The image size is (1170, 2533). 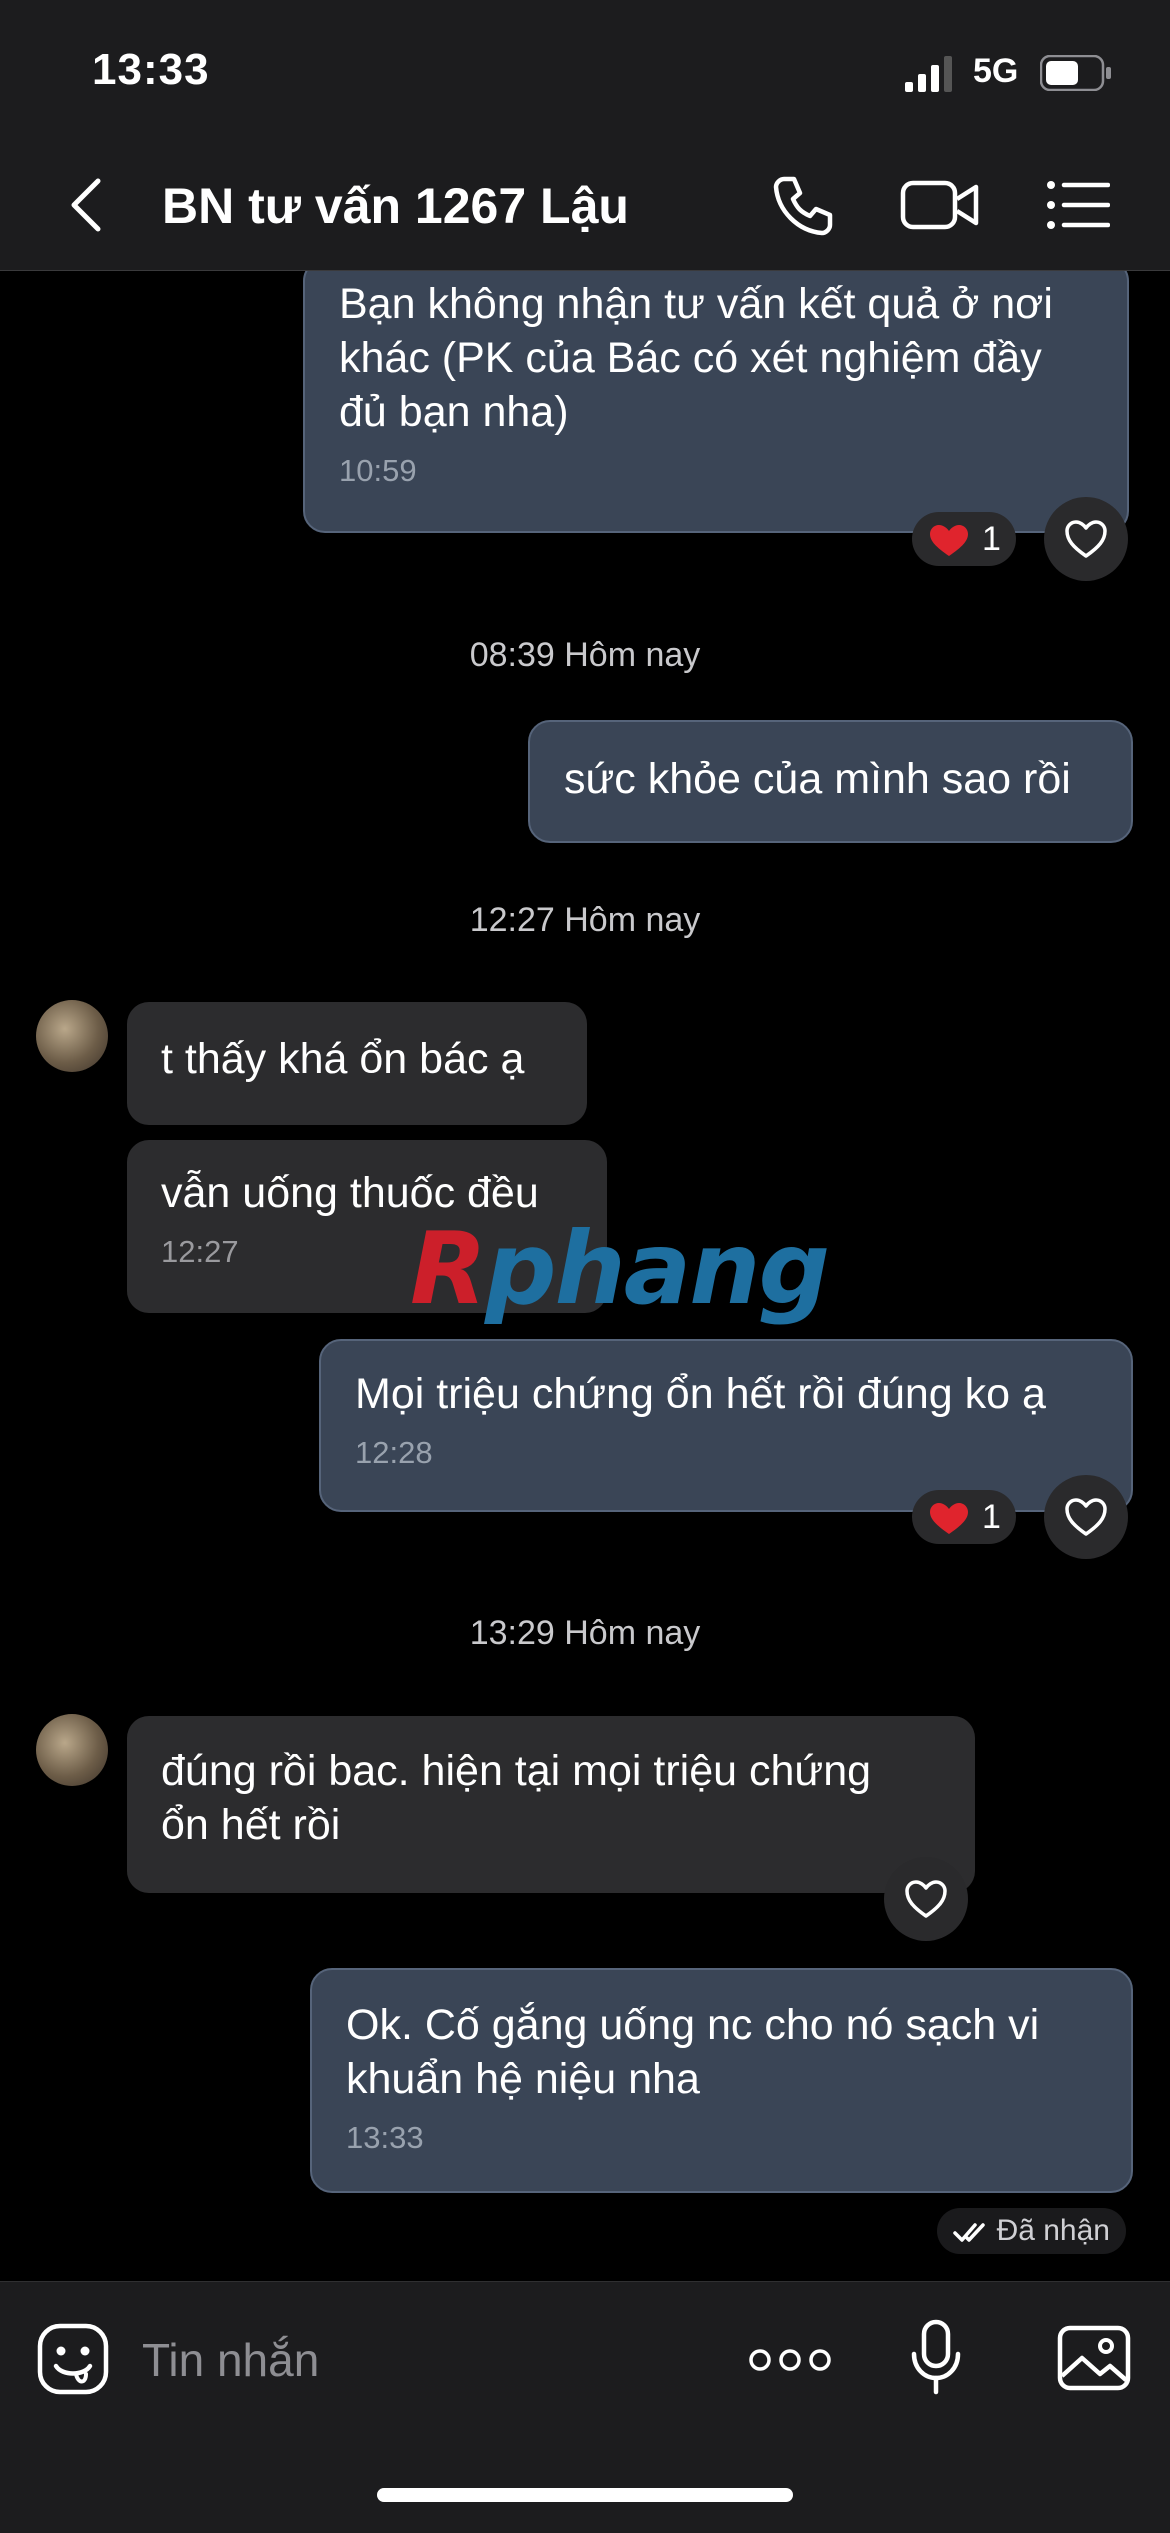 What do you see at coordinates (200, 1251) in the screenshot?
I see `message-time: 12:27` at bounding box center [200, 1251].